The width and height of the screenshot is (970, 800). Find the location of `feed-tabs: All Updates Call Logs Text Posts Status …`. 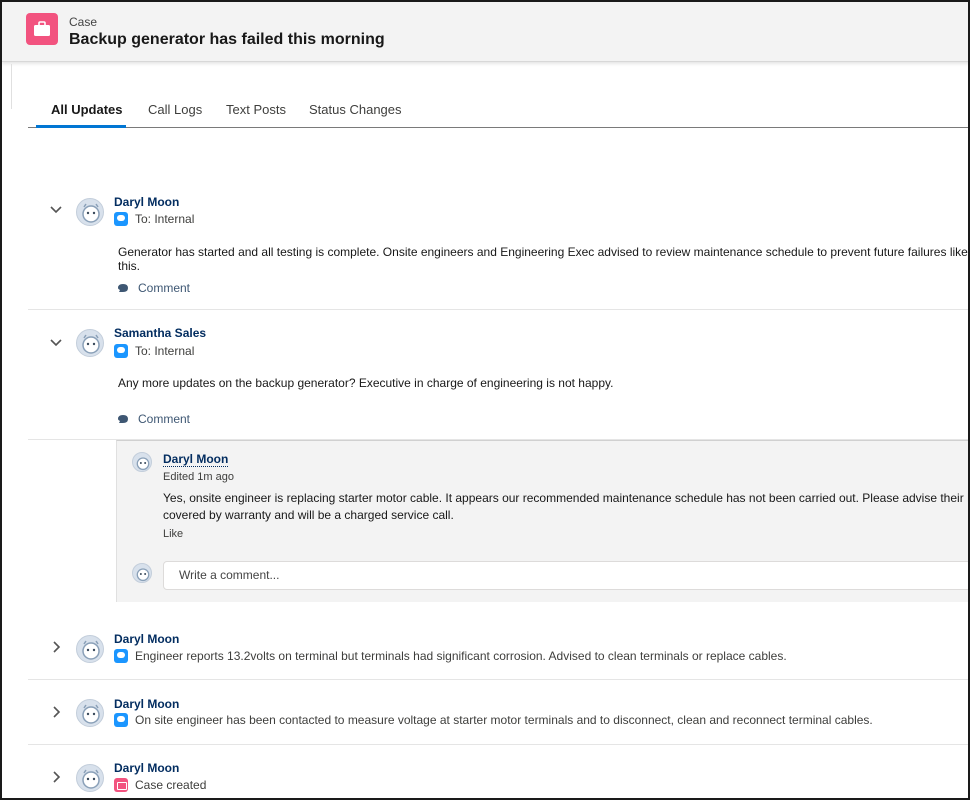

feed-tabs: All Updates Call Logs Text Posts Status … is located at coordinates (498, 113).